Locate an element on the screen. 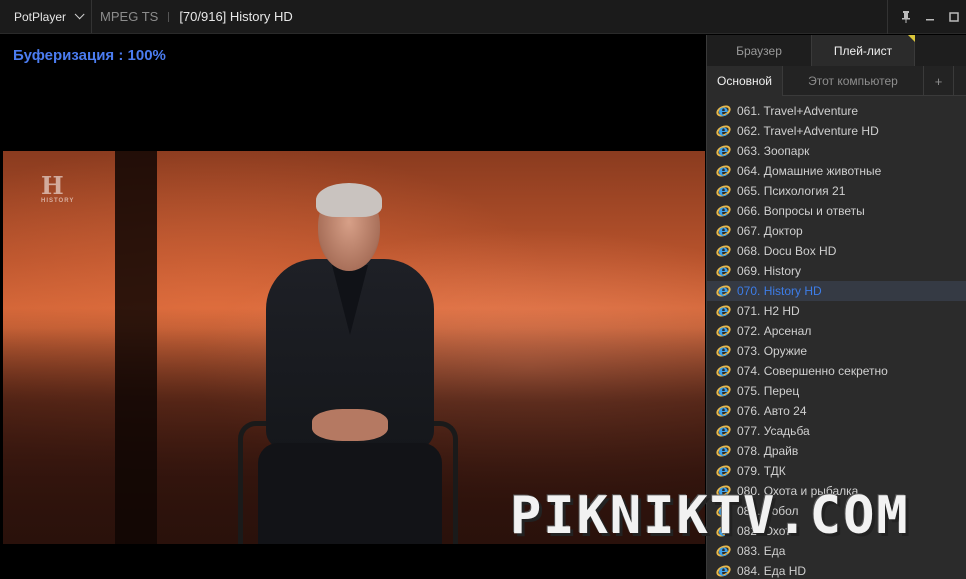  playlist-item-label: 079. ТДК is located at coordinates (761, 471).